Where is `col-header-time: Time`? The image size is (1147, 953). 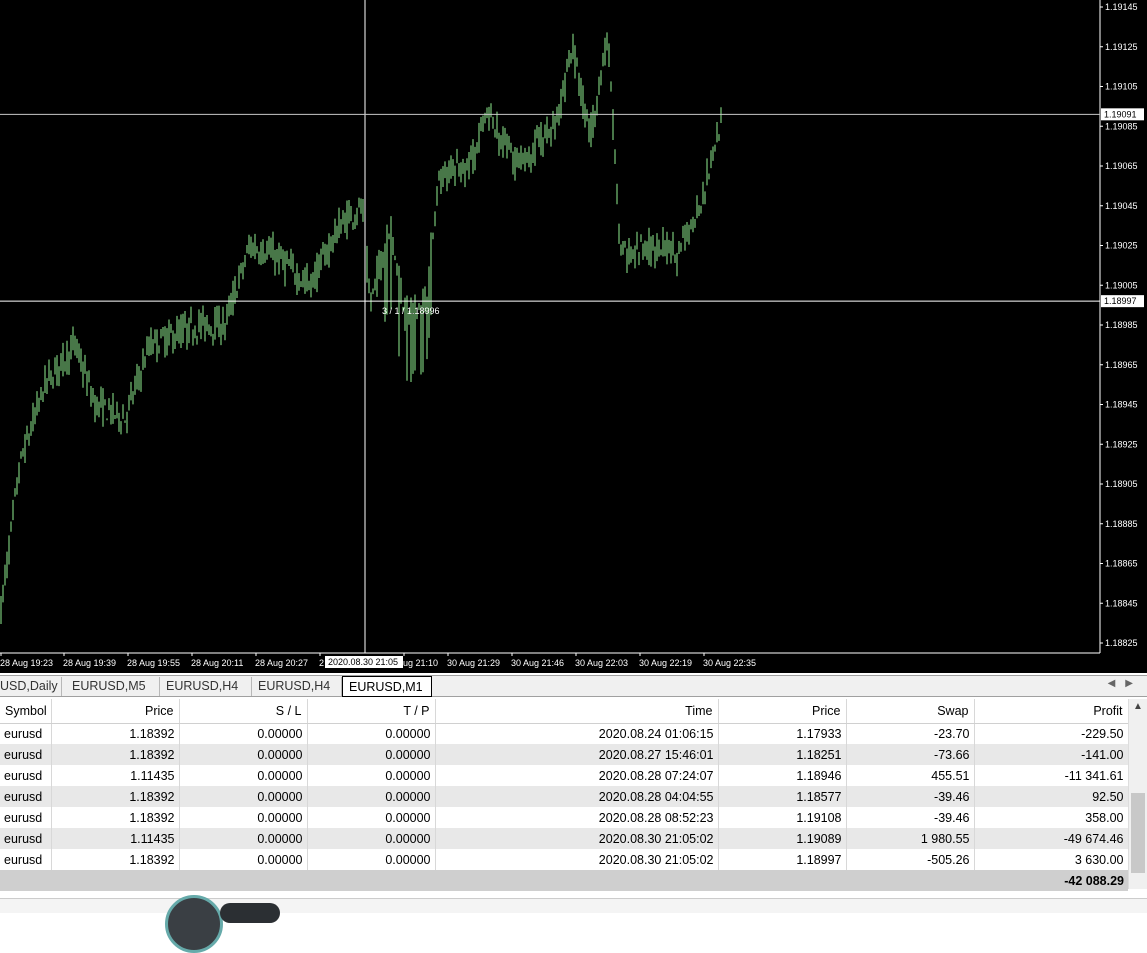
col-header-time: Time is located at coordinates (577, 711).